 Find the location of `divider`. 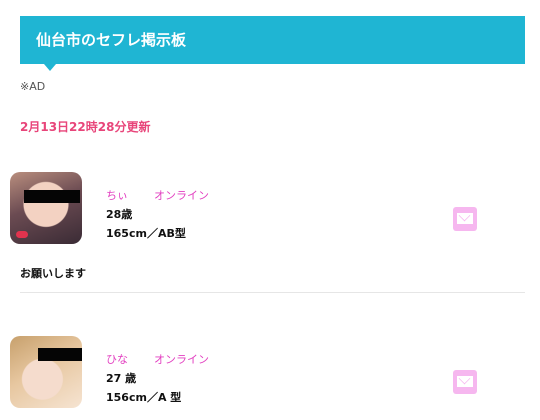

divider is located at coordinates (272, 292).